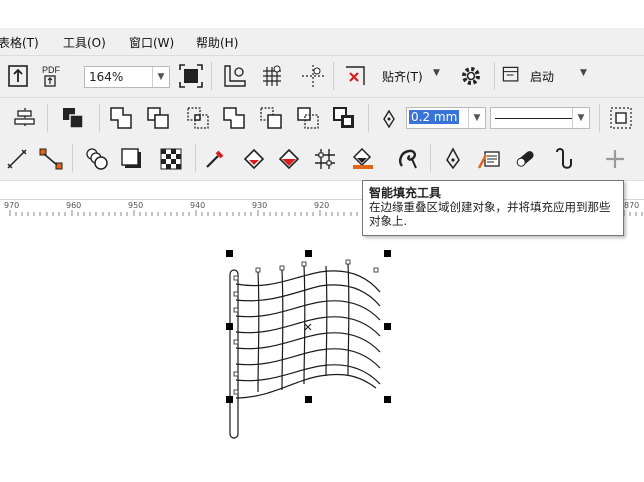  Describe the element at coordinates (325, 159) in the screenshot. I see `mesh-grid-icon` at that location.